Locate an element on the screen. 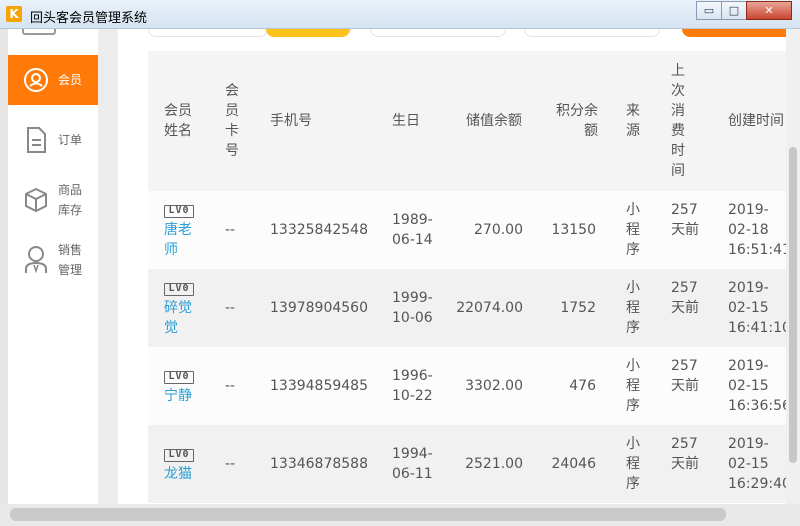 The image size is (800, 526). header-balance: 储值余额 is located at coordinates (494, 121).